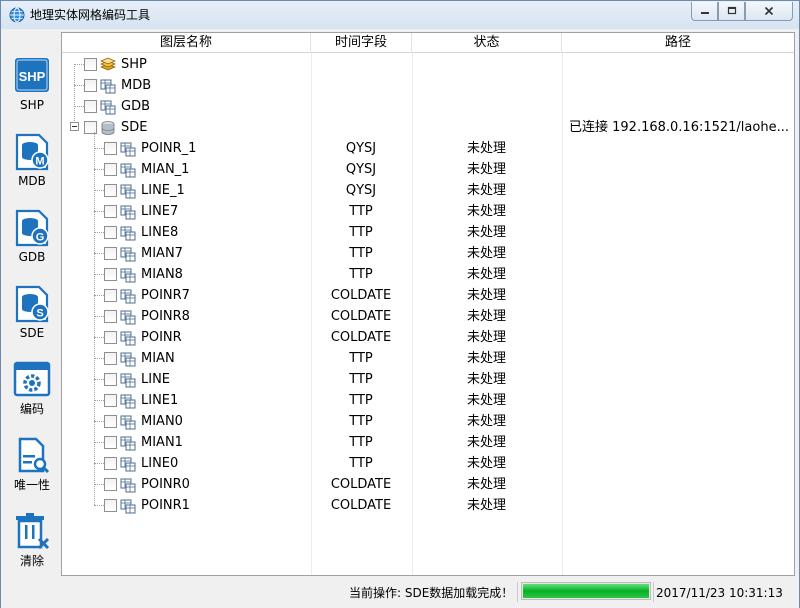 This screenshot has height=608, width=800. What do you see at coordinates (400, 15) in the screenshot?
I see `title-bar: 地理实体网格编码工具` at bounding box center [400, 15].